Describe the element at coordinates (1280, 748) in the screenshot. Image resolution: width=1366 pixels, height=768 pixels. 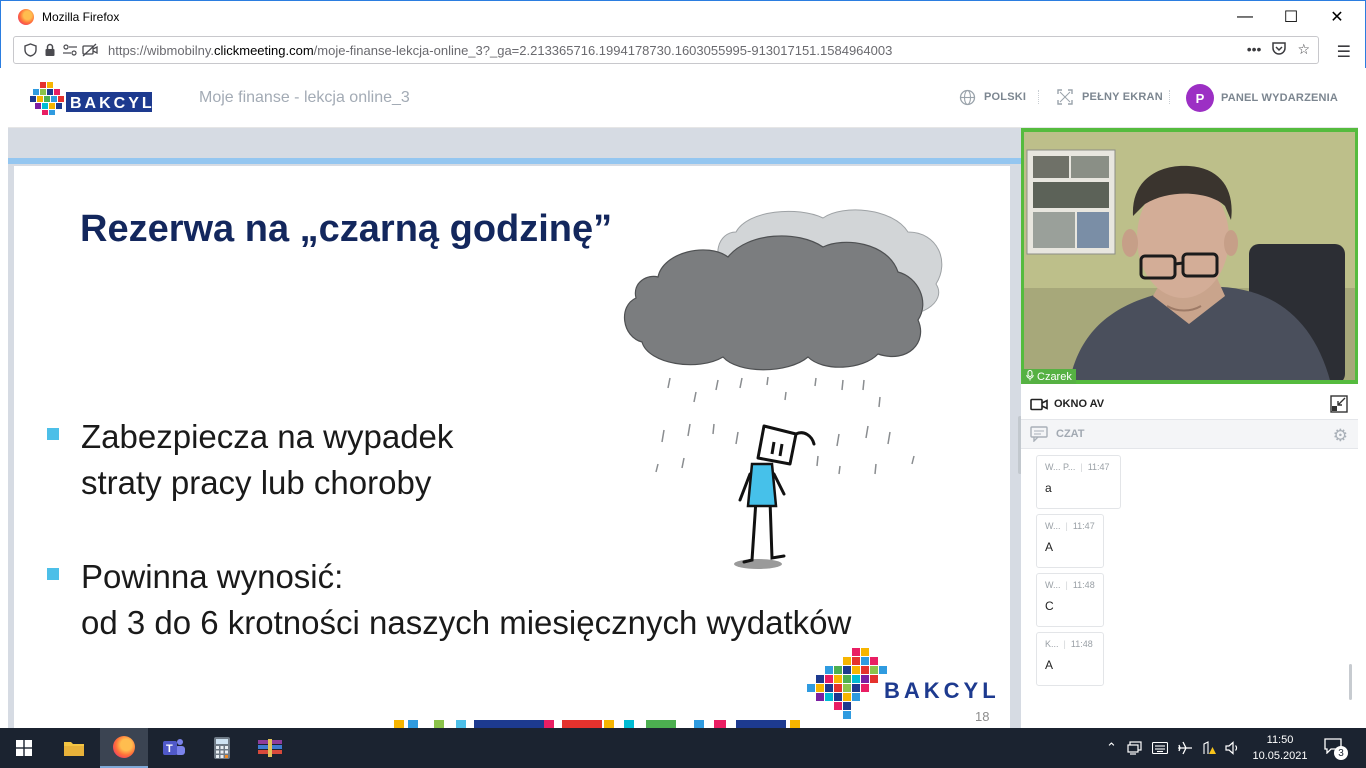
I see `system-clock: 11:50 10.05.2021` at that location.